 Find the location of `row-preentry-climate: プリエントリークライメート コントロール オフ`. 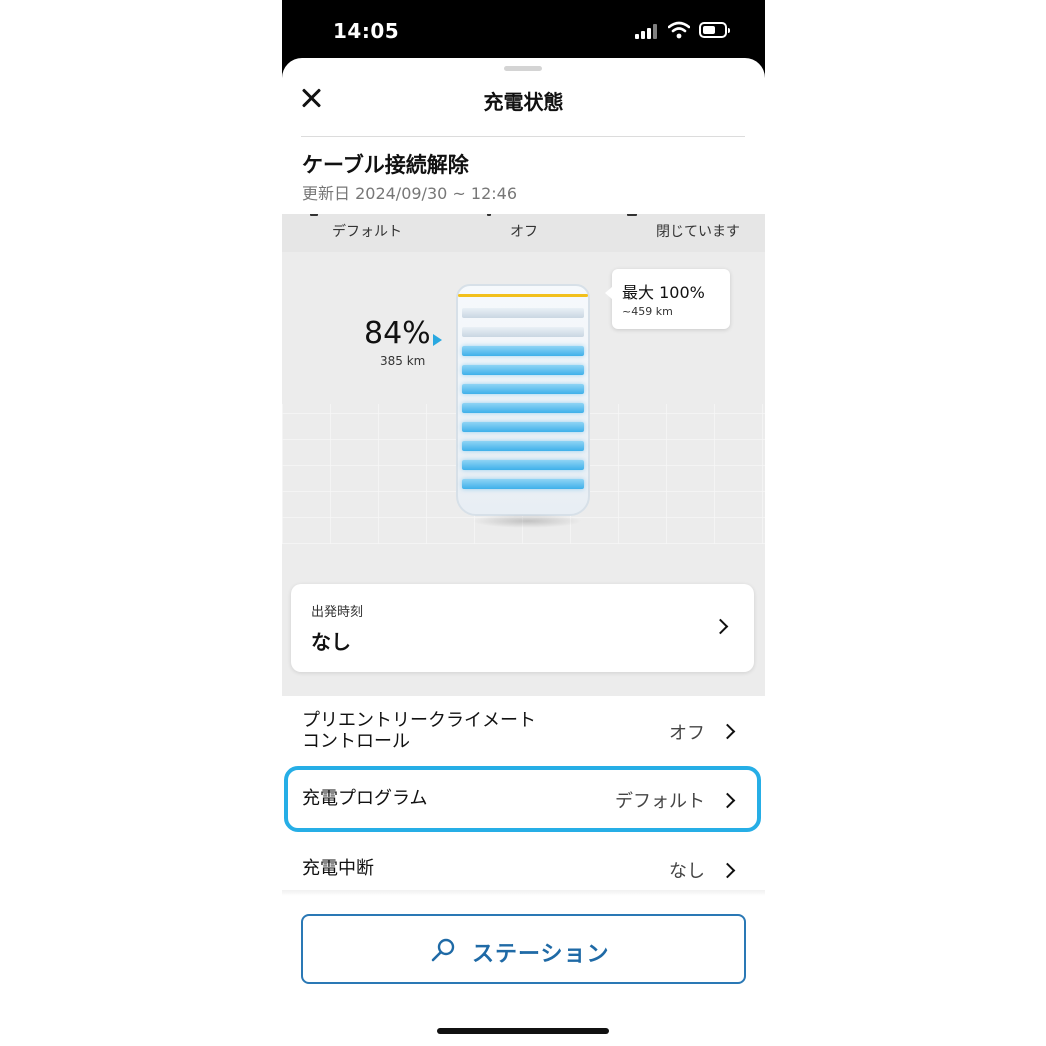

row-preentry-climate: プリエントリークライメート コントロール オフ is located at coordinates (523, 731).